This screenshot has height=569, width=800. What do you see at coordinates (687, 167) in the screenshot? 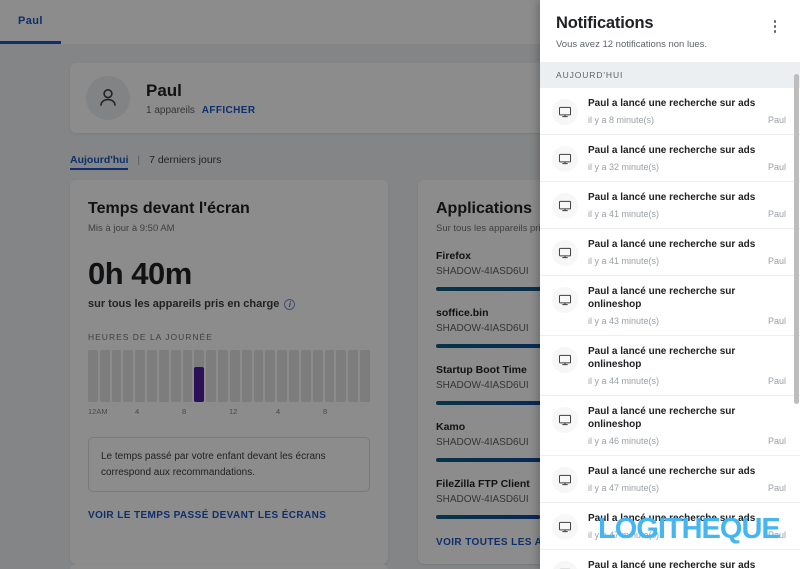
I see `notification-meta: il y a 32 minute(s) Paul` at bounding box center [687, 167].